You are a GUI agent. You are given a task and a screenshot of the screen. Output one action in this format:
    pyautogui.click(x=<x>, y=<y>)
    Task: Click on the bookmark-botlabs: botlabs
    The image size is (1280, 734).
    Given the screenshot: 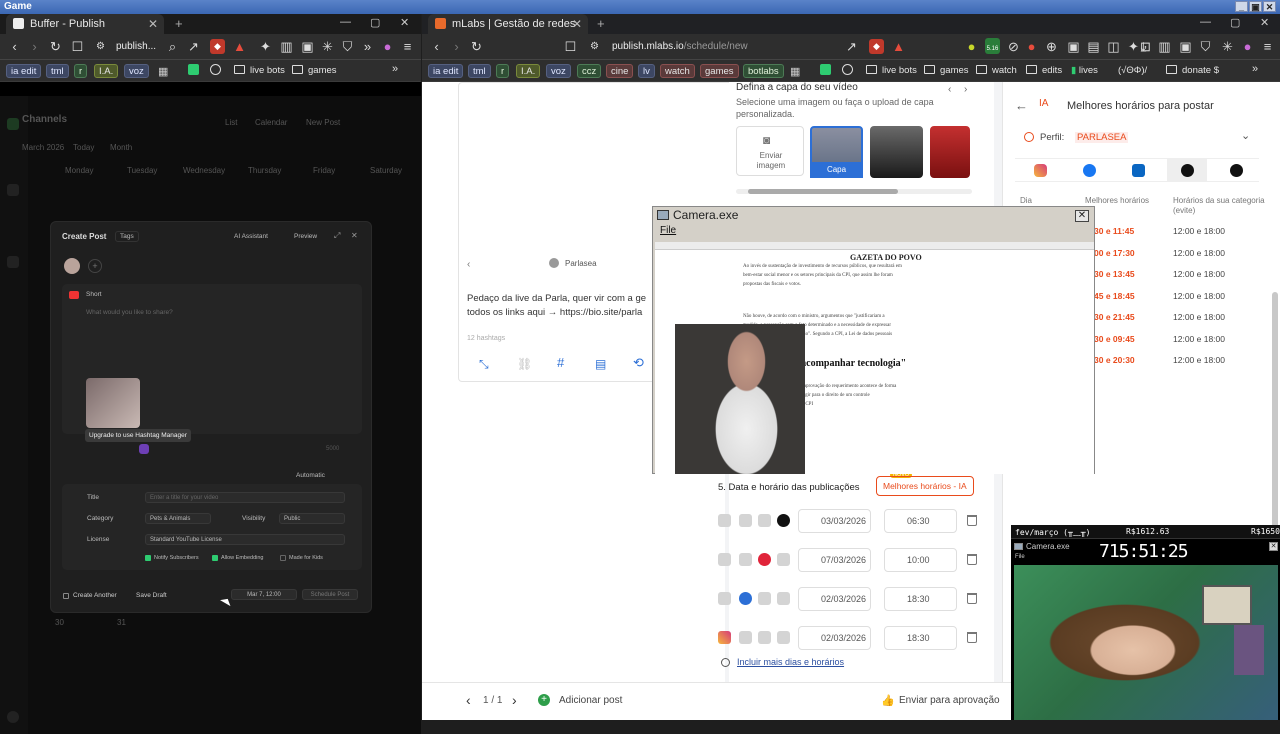 What is the action you would take?
    pyautogui.click(x=763, y=71)
    